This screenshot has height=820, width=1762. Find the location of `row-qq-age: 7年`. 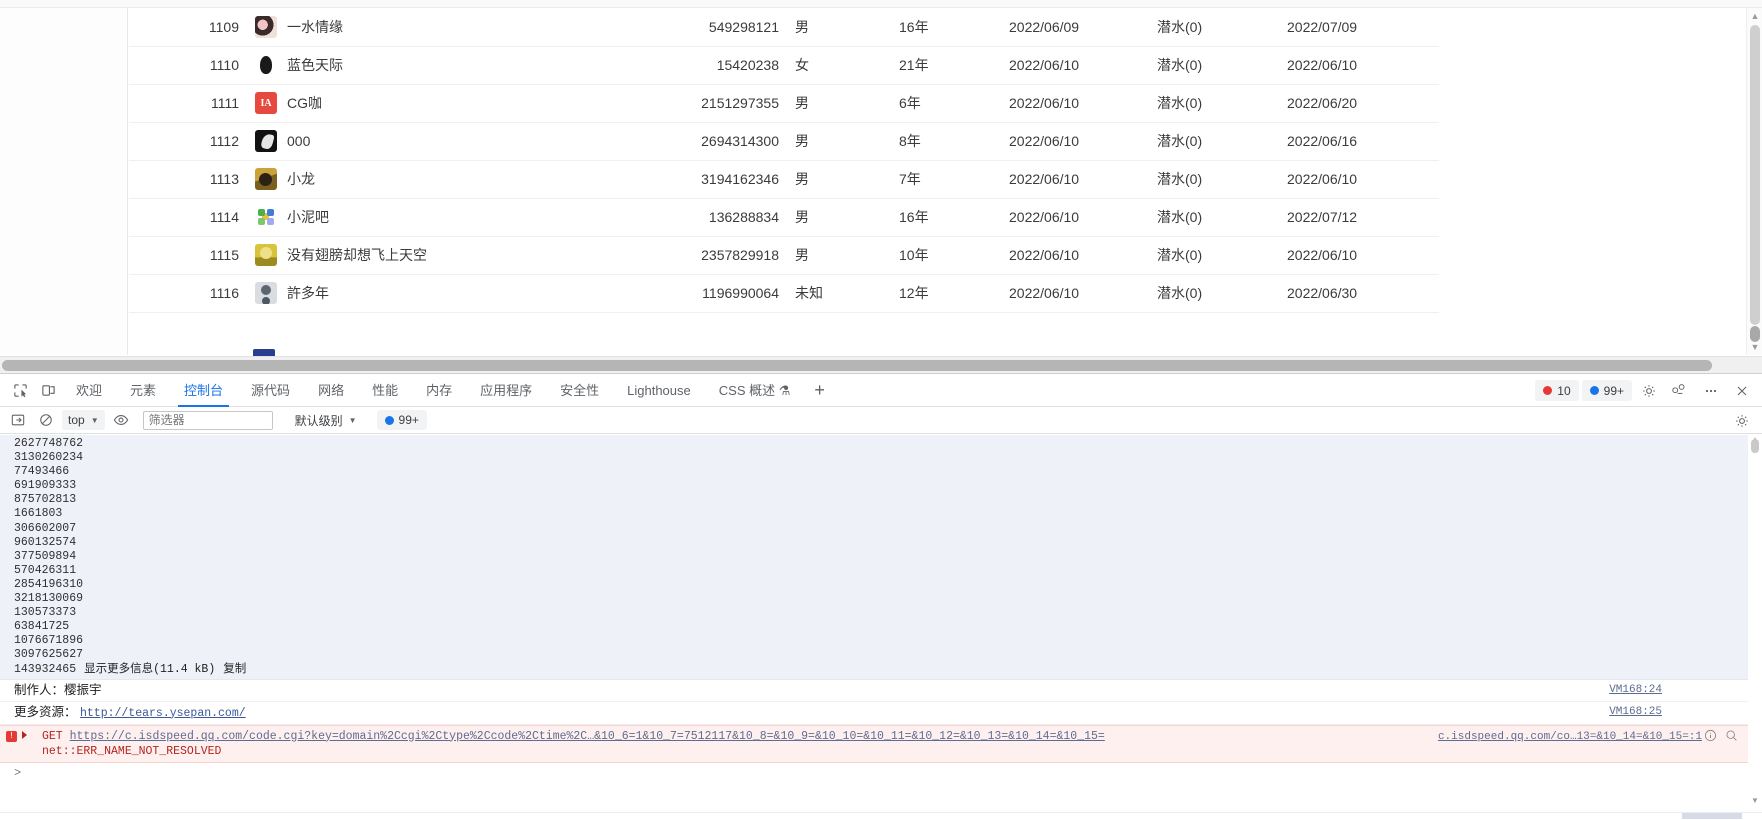

row-qq-age: 7年 is located at coordinates (946, 179).